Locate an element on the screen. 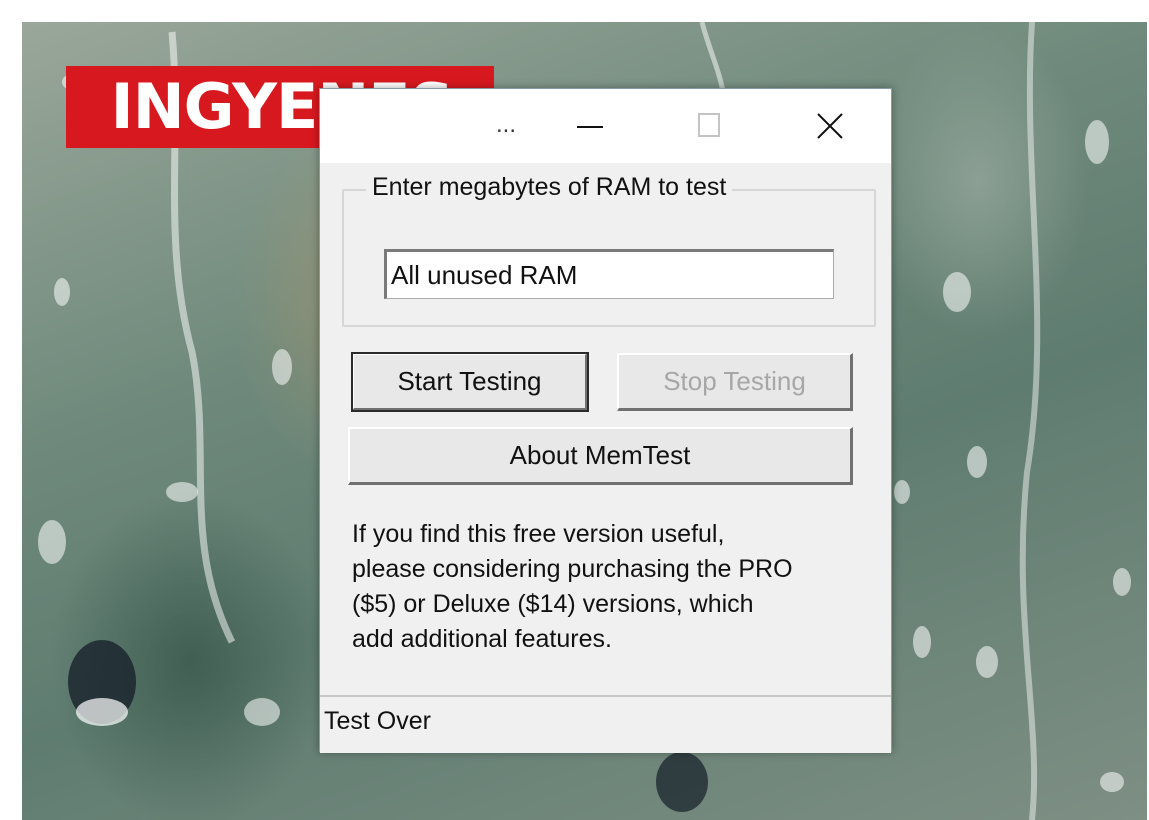  close-button is located at coordinates (830, 126).